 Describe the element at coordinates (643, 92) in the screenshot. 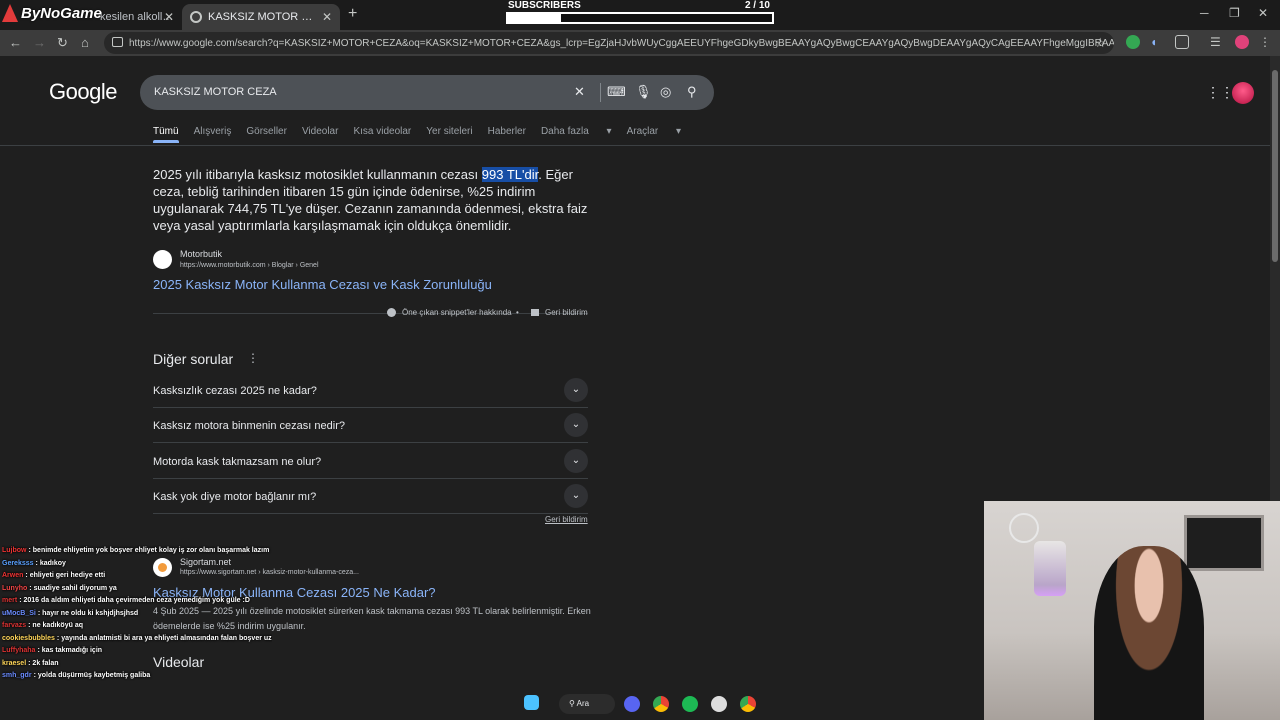

I see `microphone-icon: 🎙` at that location.